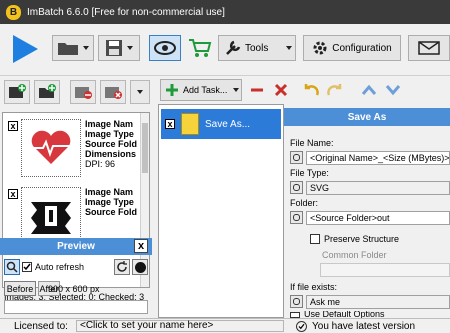 Image resolution: width=450 pixels, height=333 pixels. I want to click on add-images-button, so click(17, 92).